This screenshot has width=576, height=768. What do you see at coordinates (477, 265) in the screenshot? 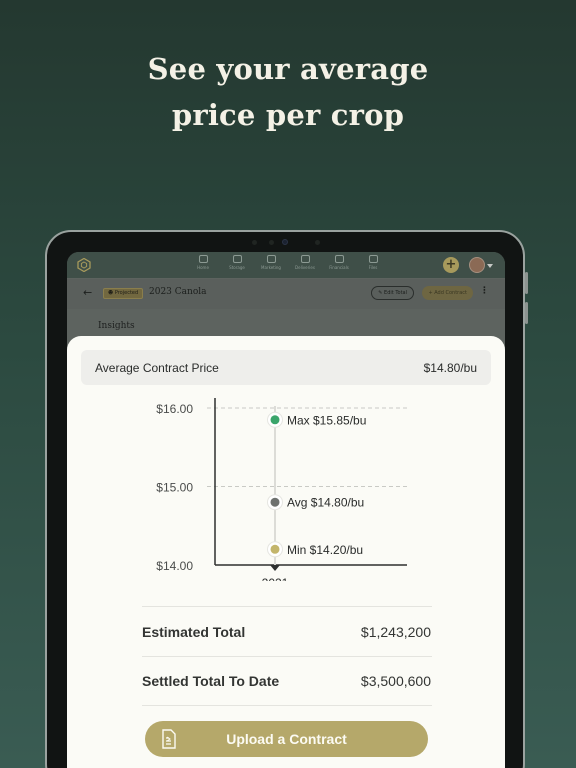
I see `avatar` at bounding box center [477, 265].